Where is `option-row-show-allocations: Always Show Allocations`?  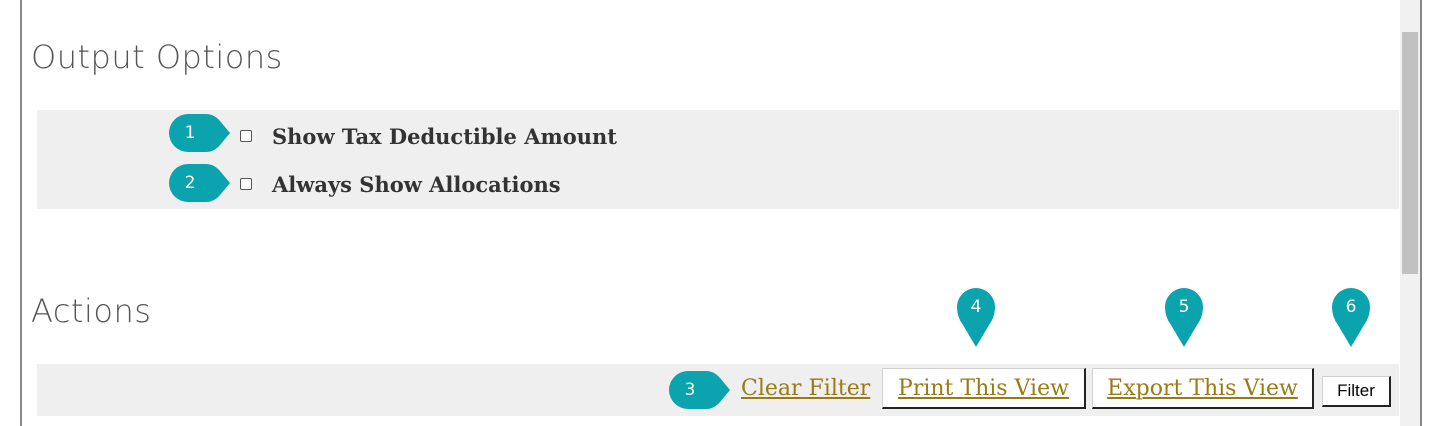 option-row-show-allocations: Always Show Allocations is located at coordinates (400, 184).